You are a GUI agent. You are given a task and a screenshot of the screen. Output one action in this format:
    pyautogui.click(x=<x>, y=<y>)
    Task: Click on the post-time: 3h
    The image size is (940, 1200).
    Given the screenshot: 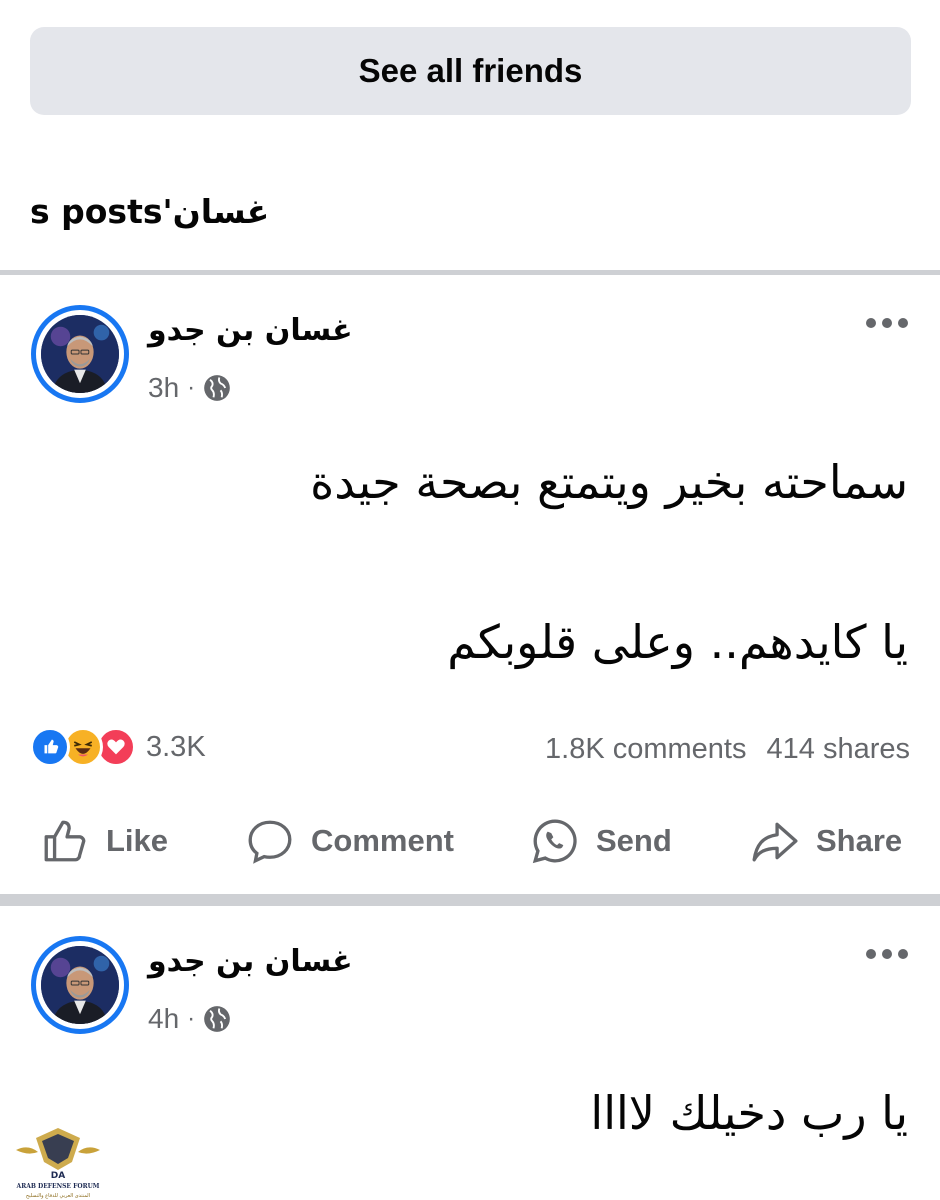 What is the action you would take?
    pyautogui.click(x=163, y=388)
    